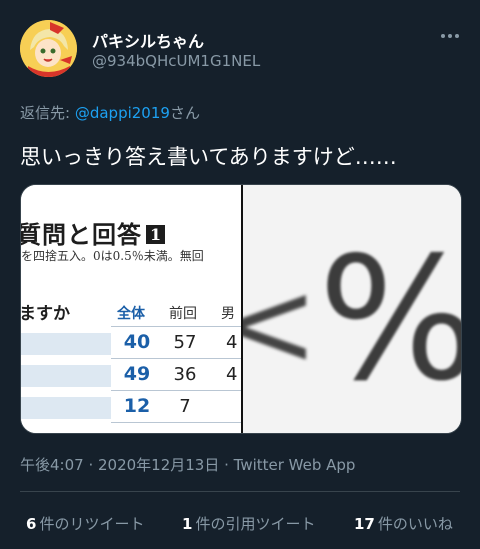 This screenshot has width=480, height=549. What do you see at coordinates (47, 113) in the screenshot?
I see `reply-to-prefix: 返信先:` at bounding box center [47, 113].